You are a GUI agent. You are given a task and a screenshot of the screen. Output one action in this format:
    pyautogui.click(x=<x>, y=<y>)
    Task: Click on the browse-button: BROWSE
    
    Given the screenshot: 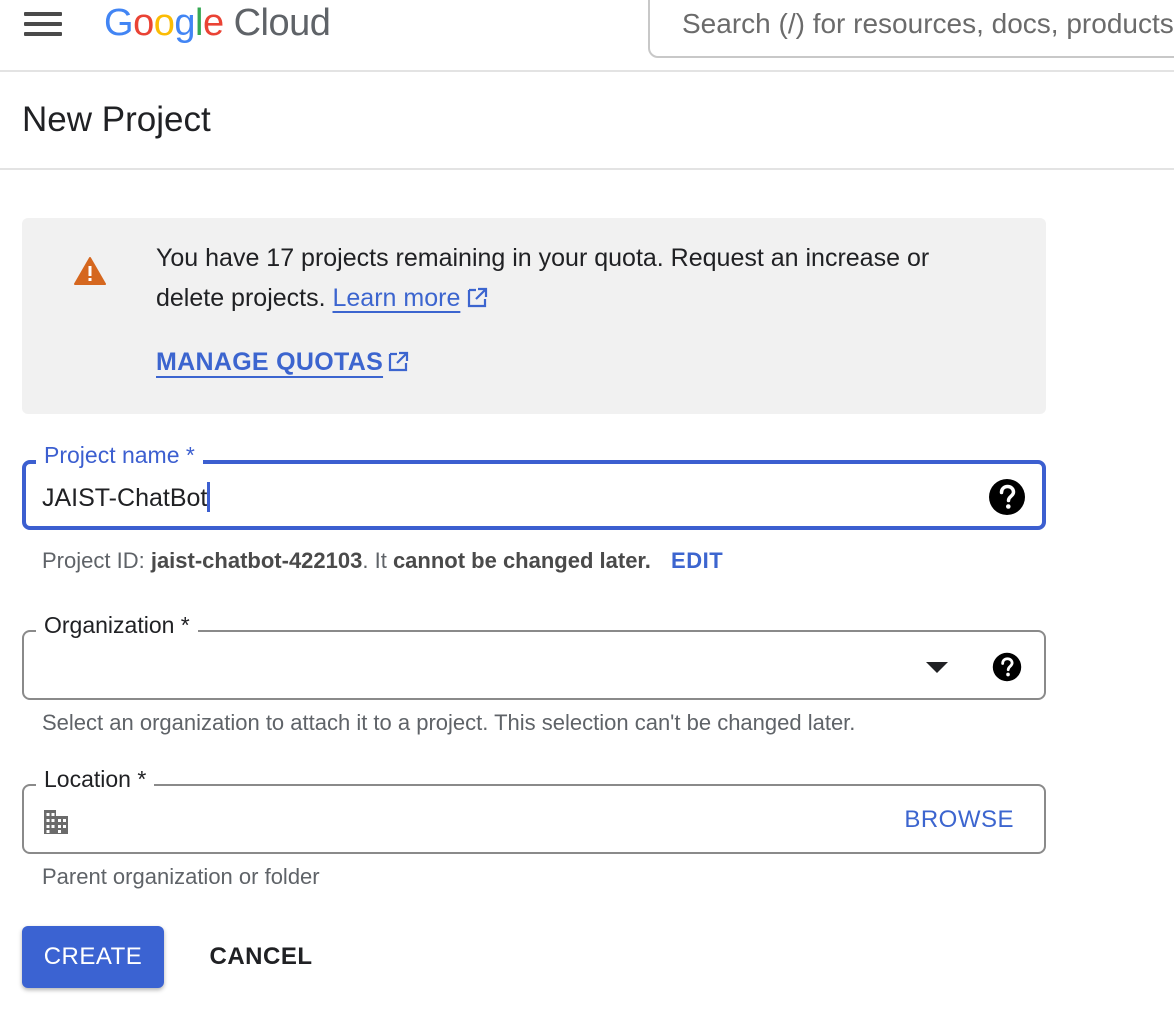 What is the action you would take?
    pyautogui.click(x=959, y=820)
    